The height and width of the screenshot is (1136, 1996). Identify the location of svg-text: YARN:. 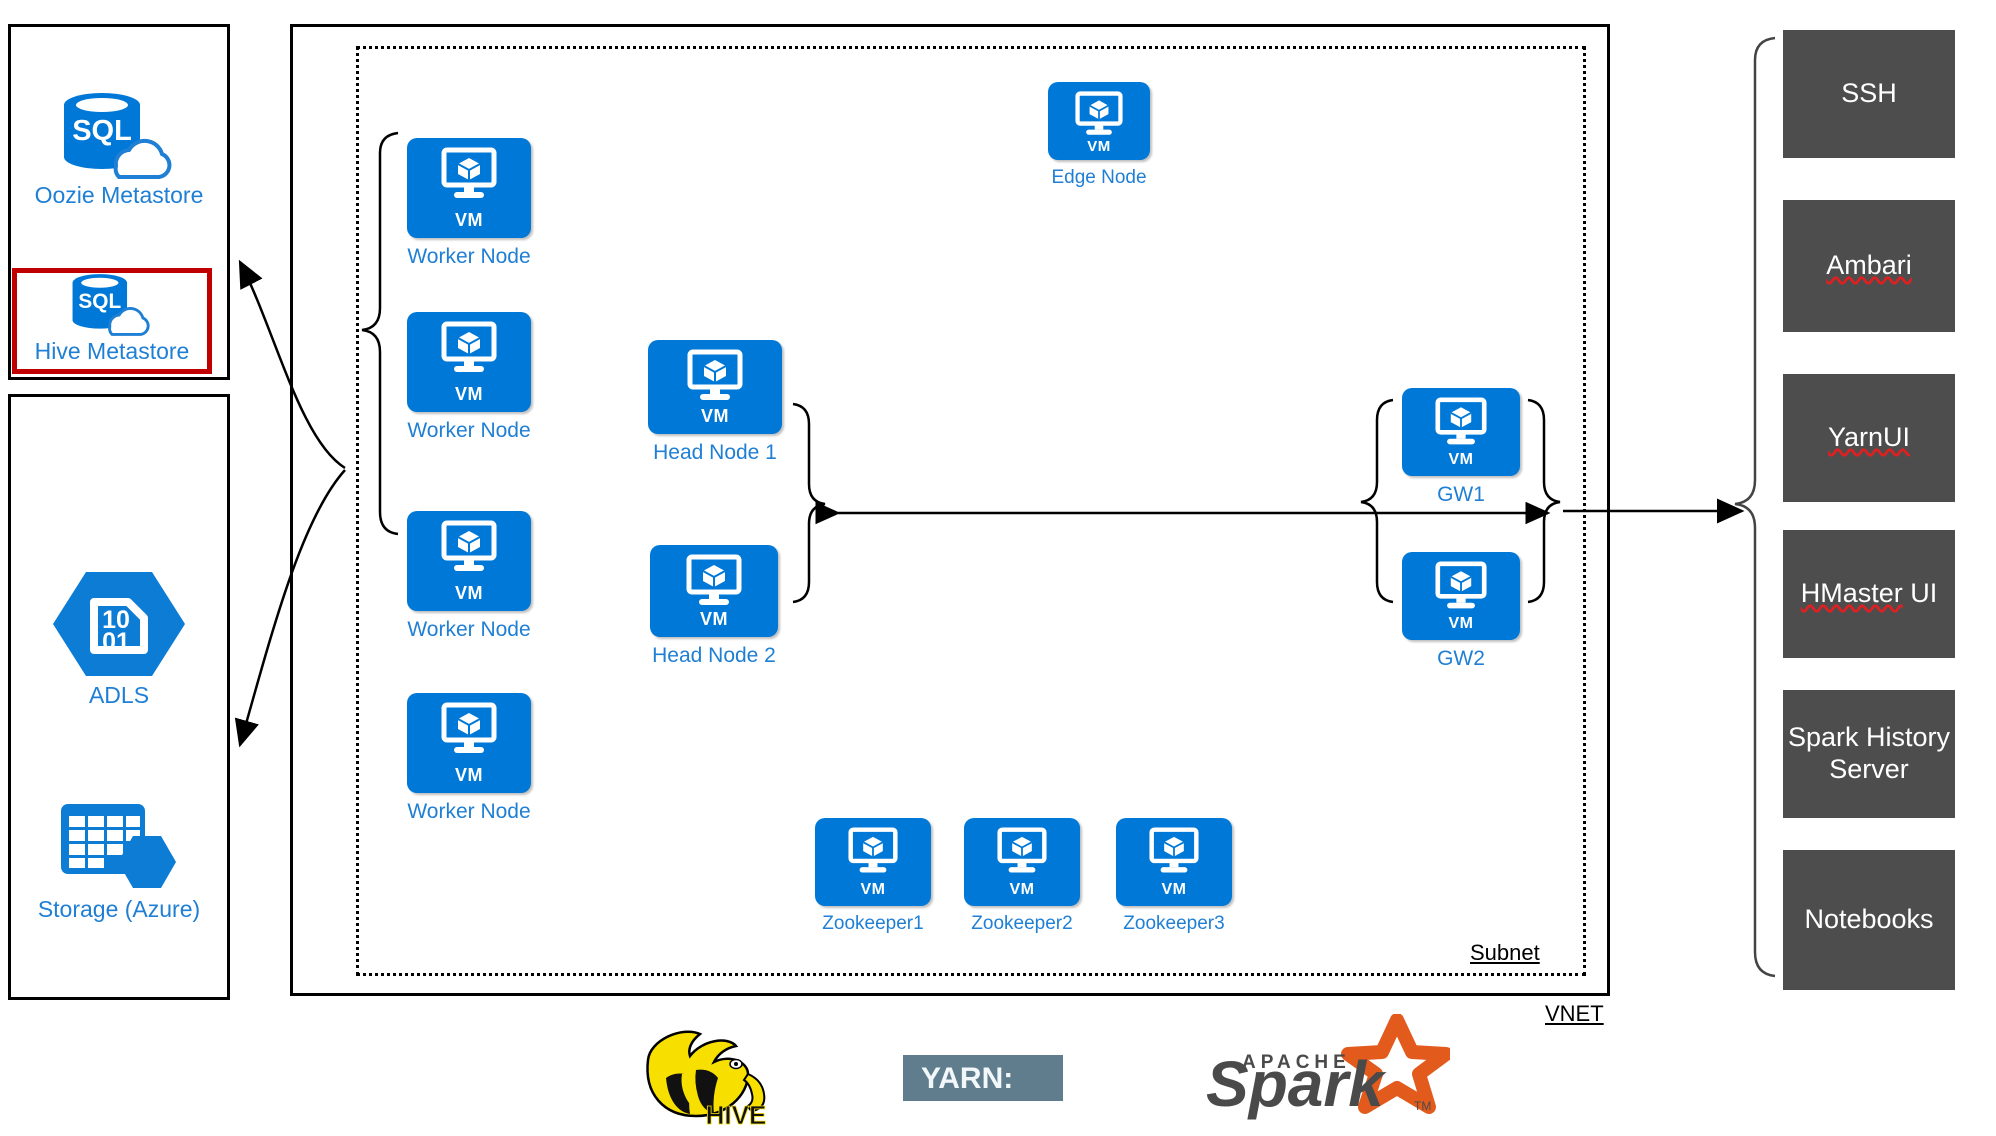
(967, 1078).